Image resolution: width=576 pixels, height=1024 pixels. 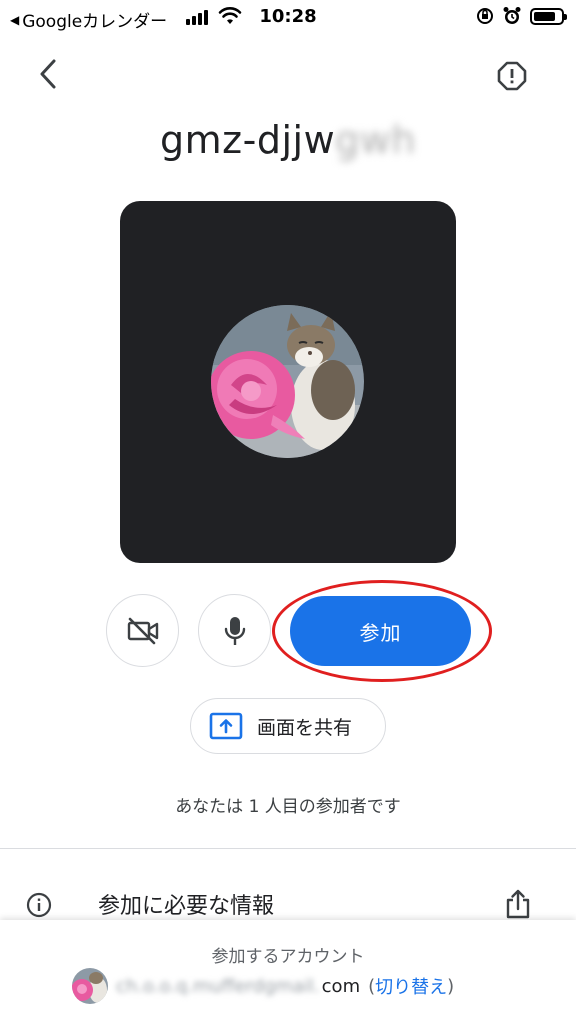 What do you see at coordinates (548, 16) in the screenshot?
I see `battery-icon` at bounding box center [548, 16].